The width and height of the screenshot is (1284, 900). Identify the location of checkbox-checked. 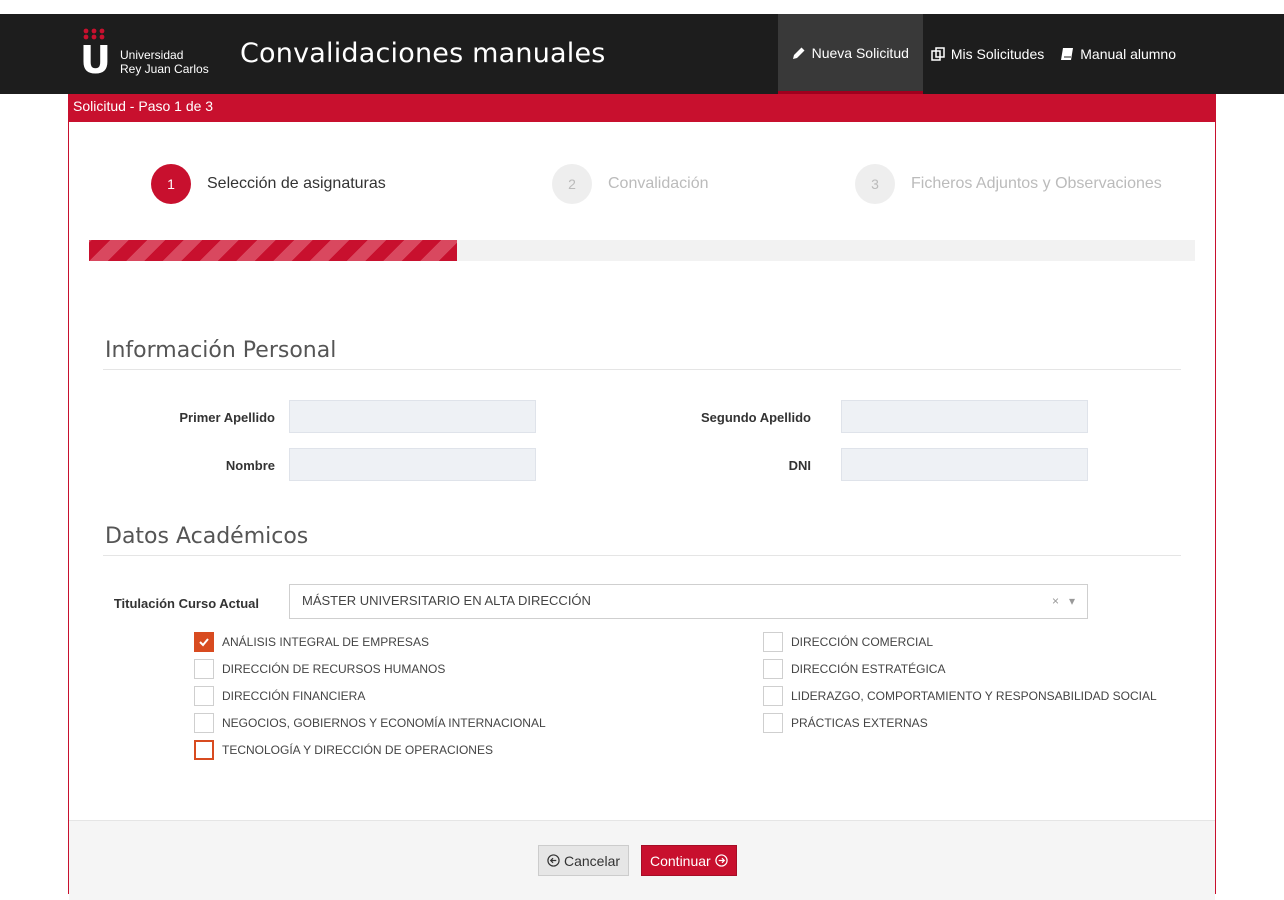
(204, 642).